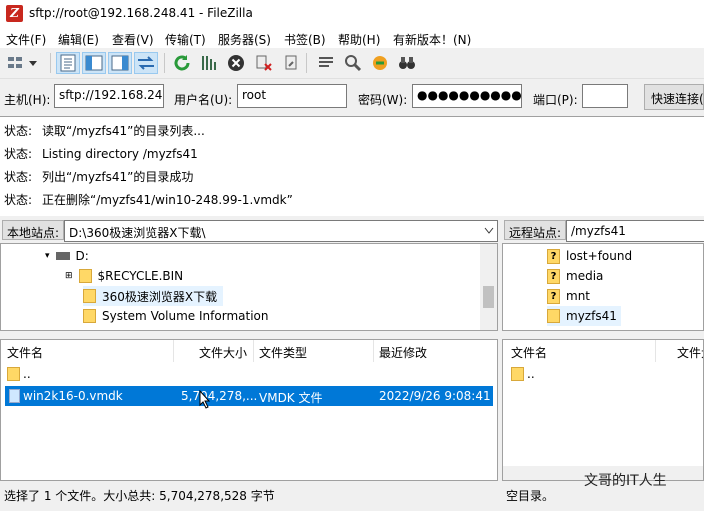 Image resolution: width=704 pixels, height=511 pixels. Describe the element at coordinates (27, 100) in the screenshot. I see `host-label: 主机(H):` at that location.